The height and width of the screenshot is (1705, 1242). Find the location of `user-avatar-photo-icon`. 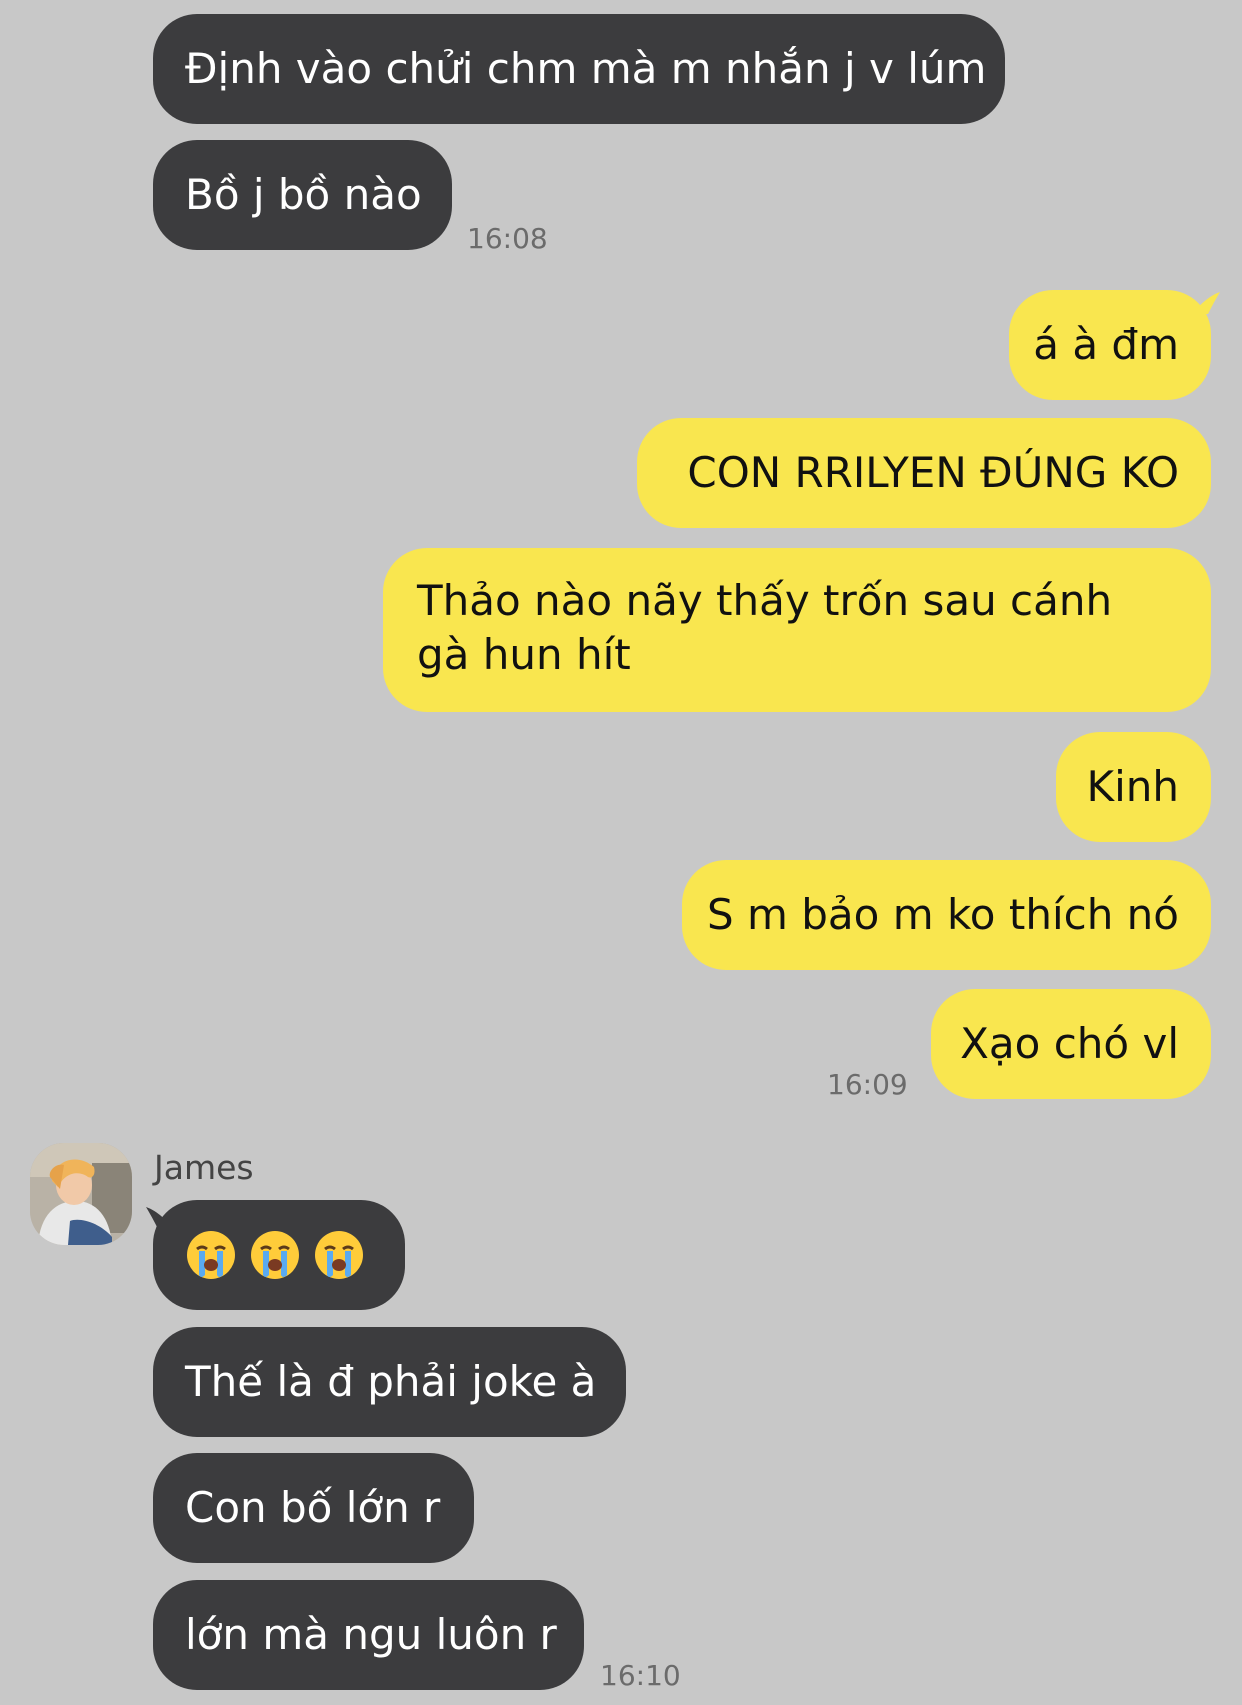

user-avatar-photo-icon is located at coordinates (81, 1194).